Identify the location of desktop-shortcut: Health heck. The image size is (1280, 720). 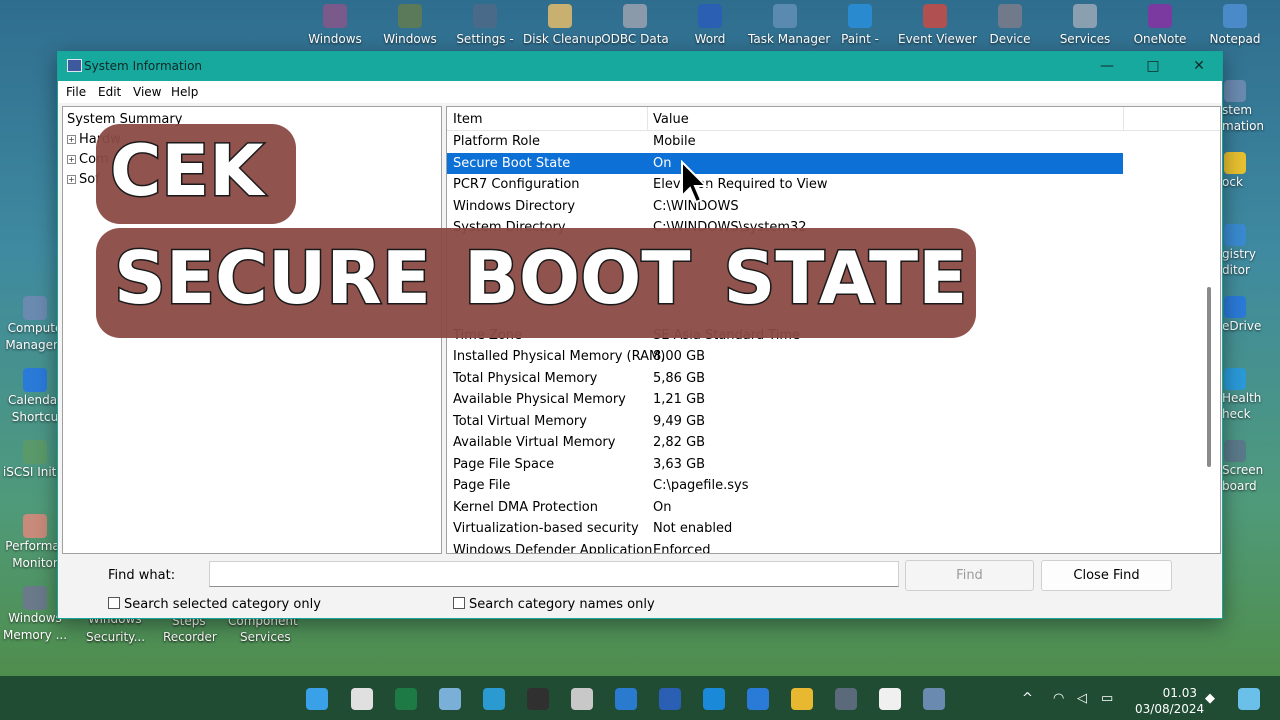
(1251, 395).